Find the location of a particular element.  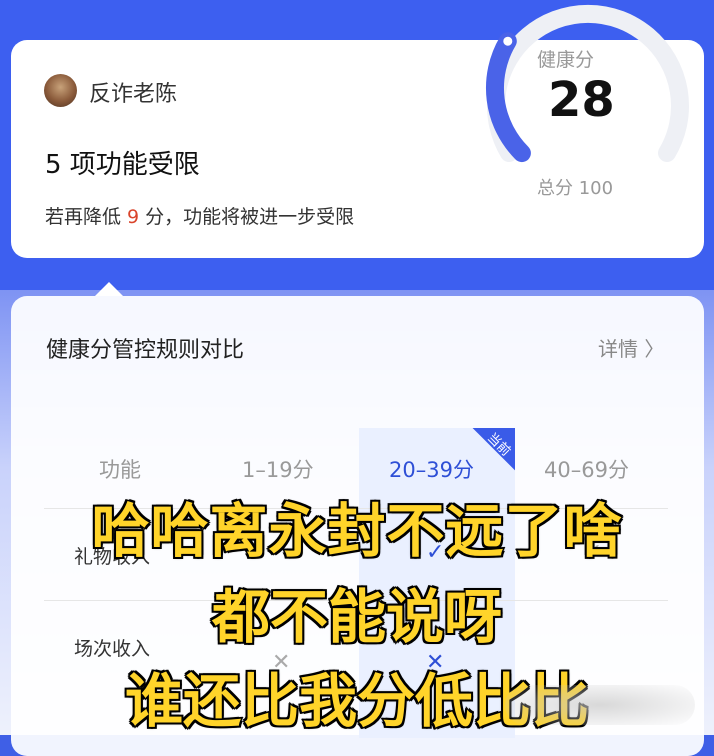

restricted-features-title: 5 项功能受限 is located at coordinates (122, 165).